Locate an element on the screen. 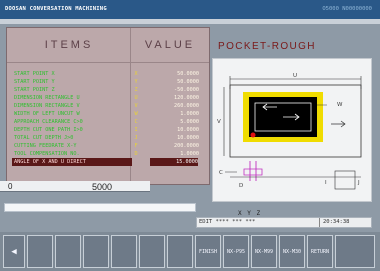 This screenshot has width=380, height=271. table-row: TOTAL CUT DEPTH J>0 J 10.0000 is located at coordinates (108, 138).